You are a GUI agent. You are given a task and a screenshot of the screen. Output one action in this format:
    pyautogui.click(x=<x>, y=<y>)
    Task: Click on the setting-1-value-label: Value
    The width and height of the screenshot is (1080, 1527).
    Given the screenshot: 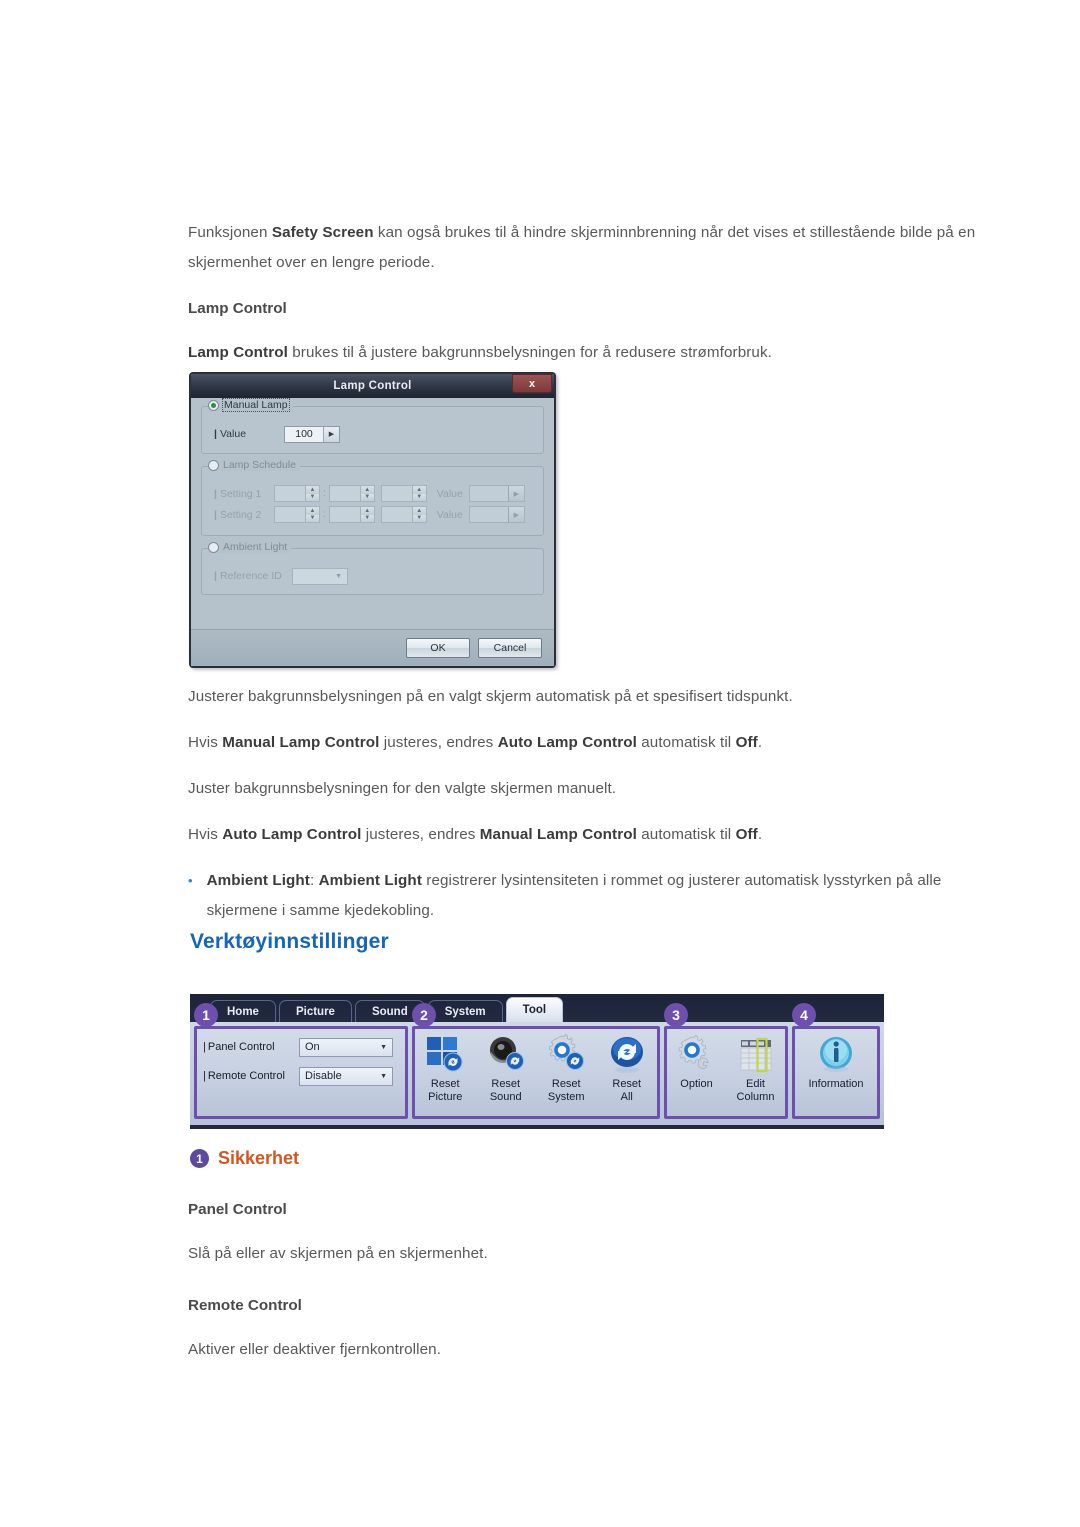 What is the action you would take?
    pyautogui.click(x=449, y=493)
    